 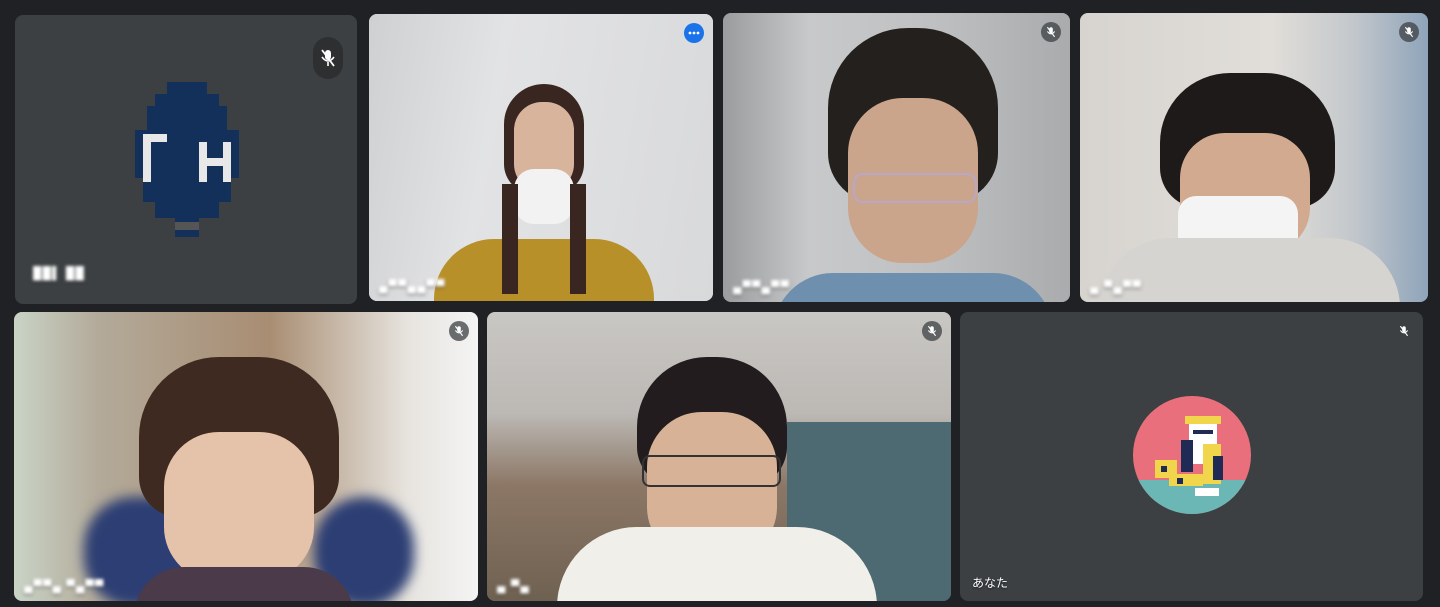 I want to click on participant-name: ▄ ▀▄▀▀, so click(x=1116, y=287).